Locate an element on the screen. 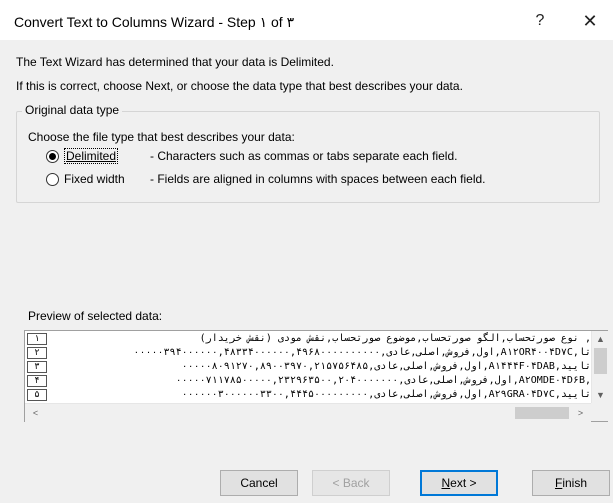 Image resolution: width=613 pixels, height=503 pixels. scroll-corner is located at coordinates (599, 412).